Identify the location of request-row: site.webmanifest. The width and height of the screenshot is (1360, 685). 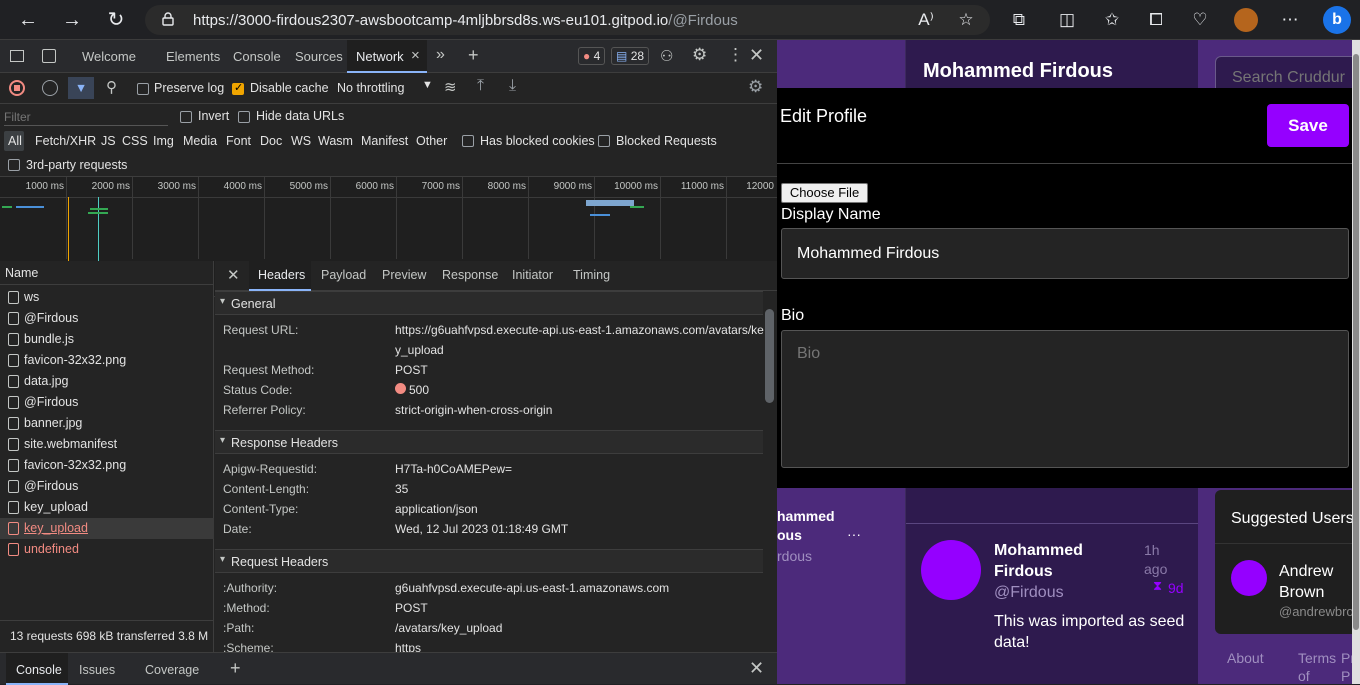
(107, 444).